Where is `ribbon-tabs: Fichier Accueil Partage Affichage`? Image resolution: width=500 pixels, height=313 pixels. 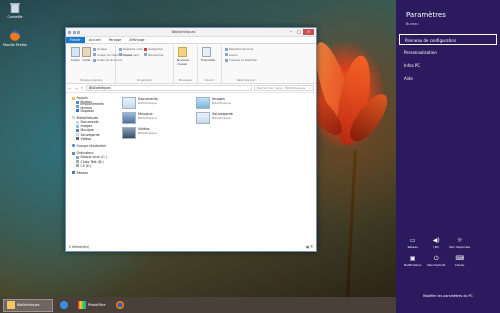 ribbon-tabs: Fichier Accueil Partage Affichage is located at coordinates (191, 40).